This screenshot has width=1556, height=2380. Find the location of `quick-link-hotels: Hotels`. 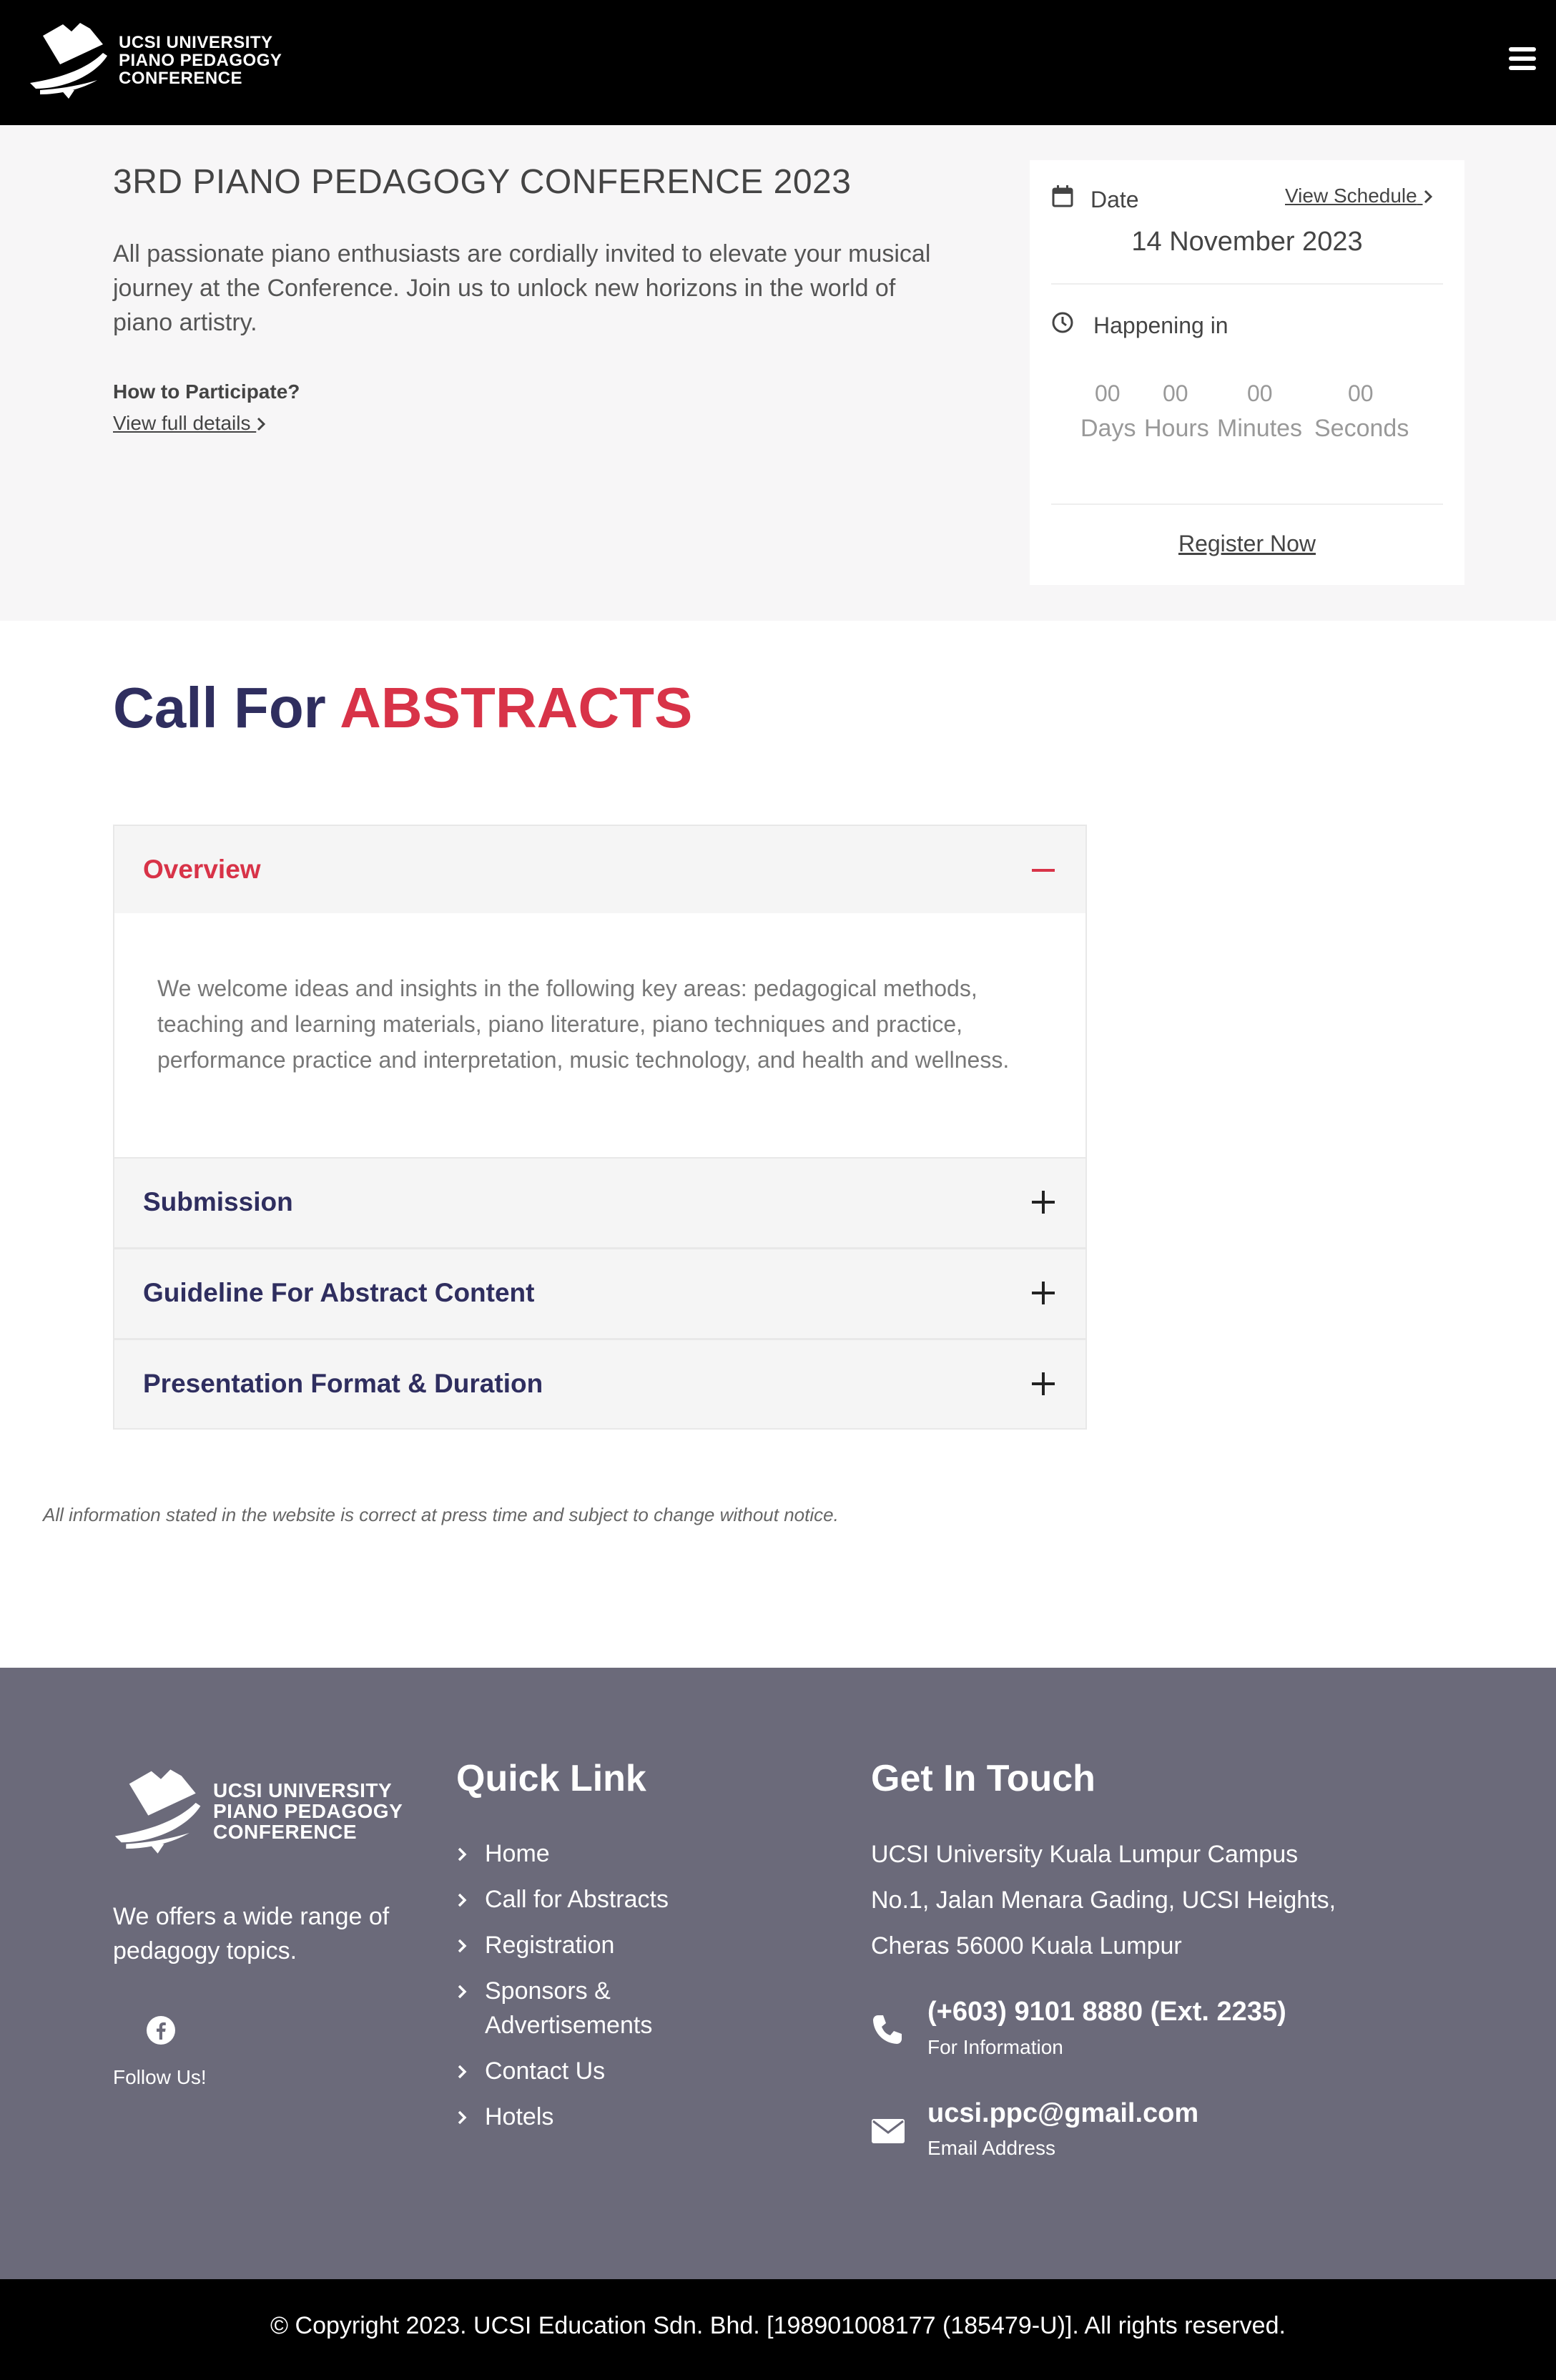

quick-link-hotels: Hotels is located at coordinates (505, 2117).